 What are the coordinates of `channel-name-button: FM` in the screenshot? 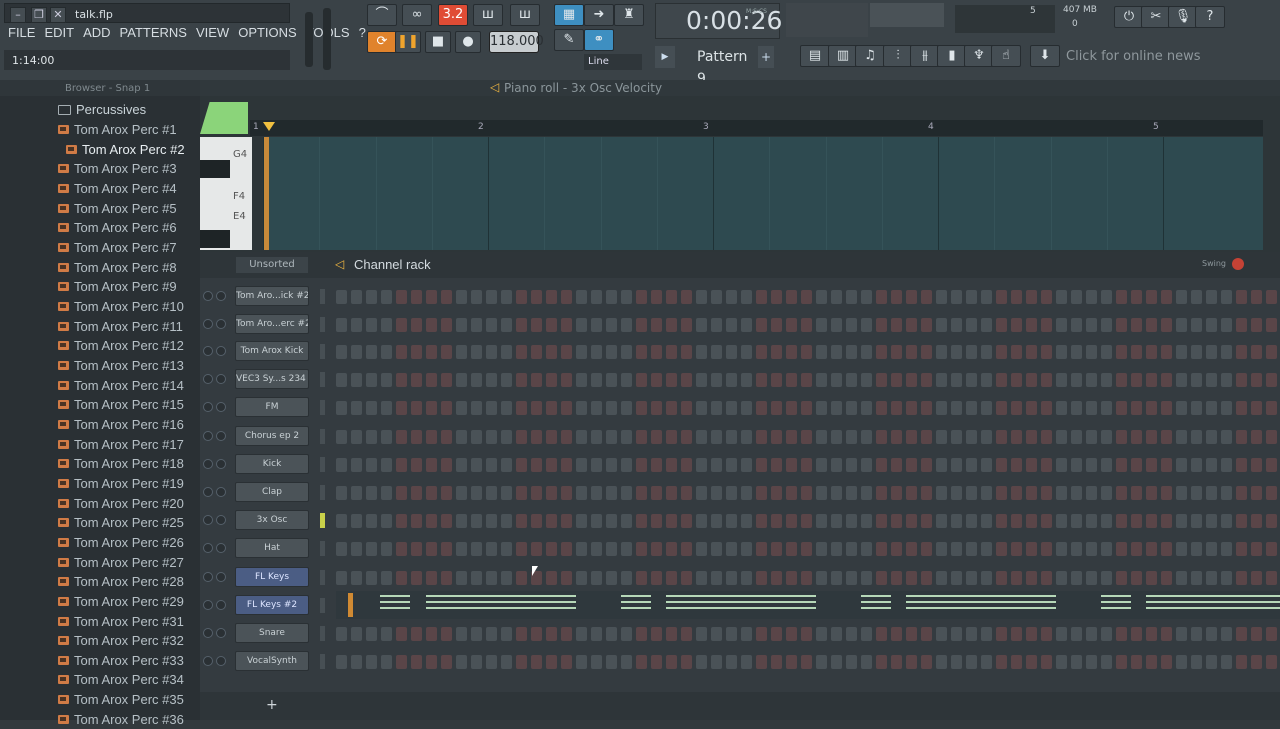 It's located at (272, 407).